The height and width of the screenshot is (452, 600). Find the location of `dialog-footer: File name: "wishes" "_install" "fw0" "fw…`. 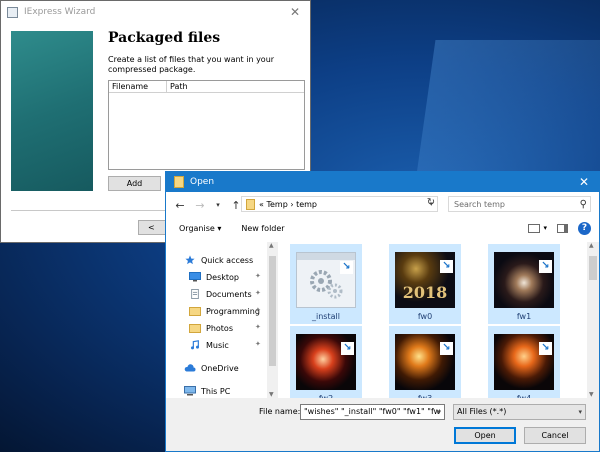

dialog-footer: File name: "wishes" "_install" "fw0" "fw… is located at coordinates (382, 424).